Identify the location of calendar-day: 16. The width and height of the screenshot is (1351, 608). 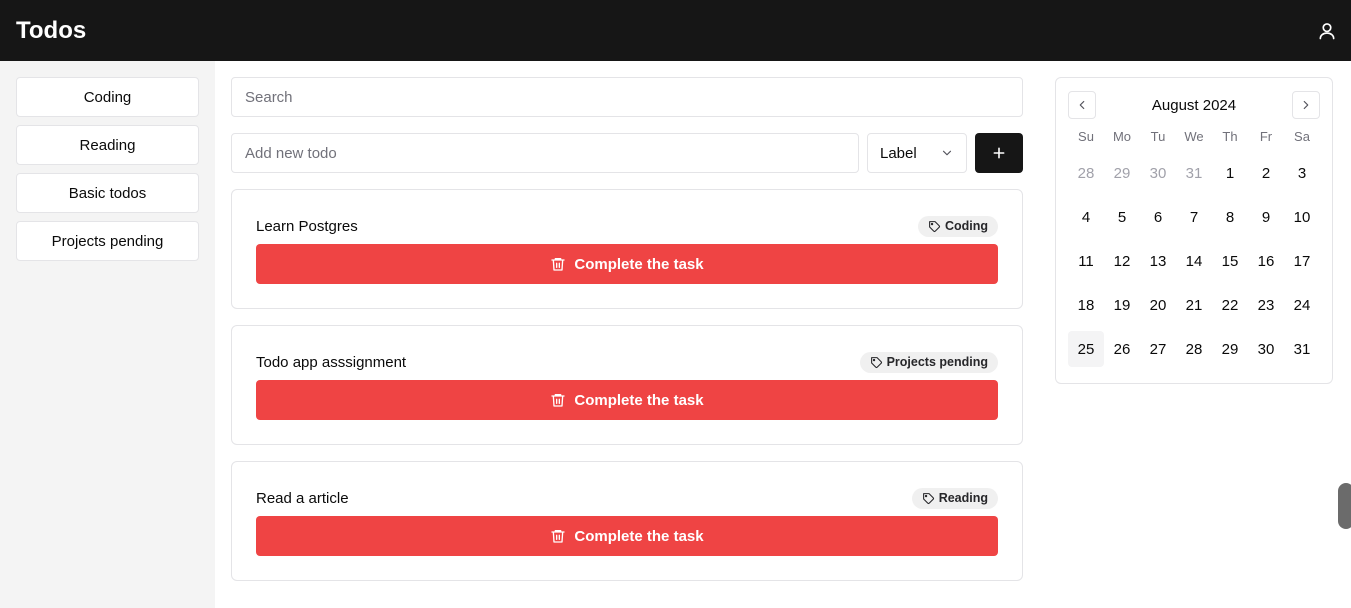
(1266, 261).